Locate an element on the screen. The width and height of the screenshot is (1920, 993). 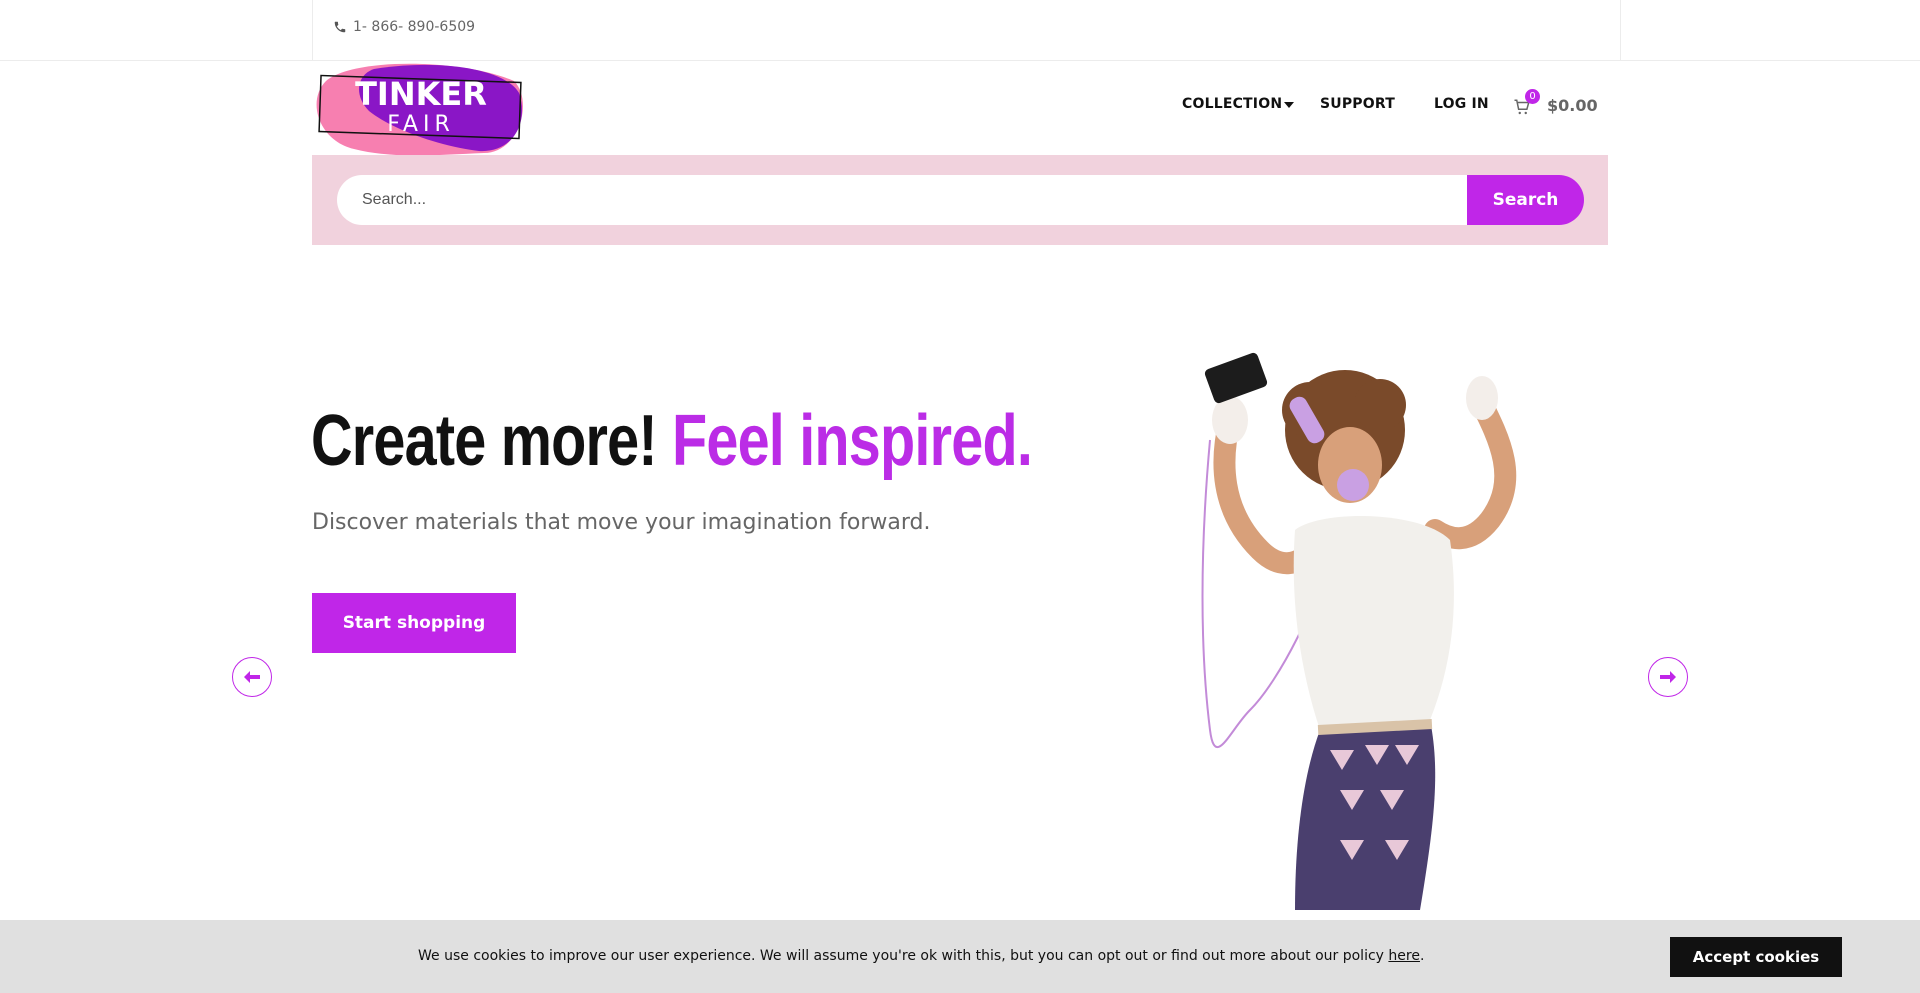
main-nav: COLLECTION SUPPORT LOG IN is located at coordinates (1349, 104).